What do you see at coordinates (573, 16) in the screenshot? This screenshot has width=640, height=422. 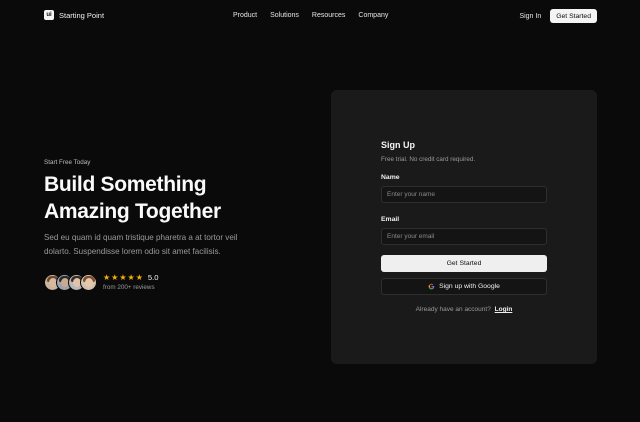 I see `get-started-button: Get Started` at bounding box center [573, 16].